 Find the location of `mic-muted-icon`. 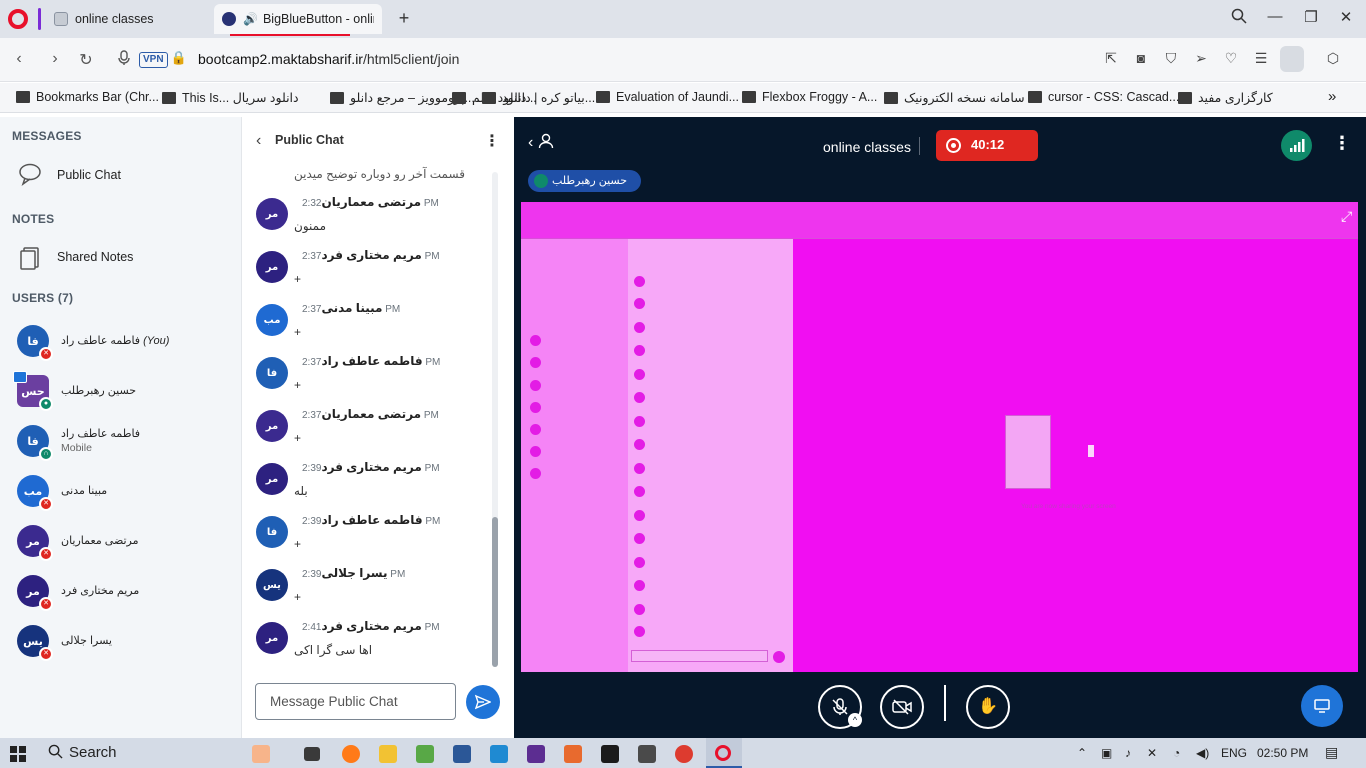

mic-muted-icon is located at coordinates (840, 706).